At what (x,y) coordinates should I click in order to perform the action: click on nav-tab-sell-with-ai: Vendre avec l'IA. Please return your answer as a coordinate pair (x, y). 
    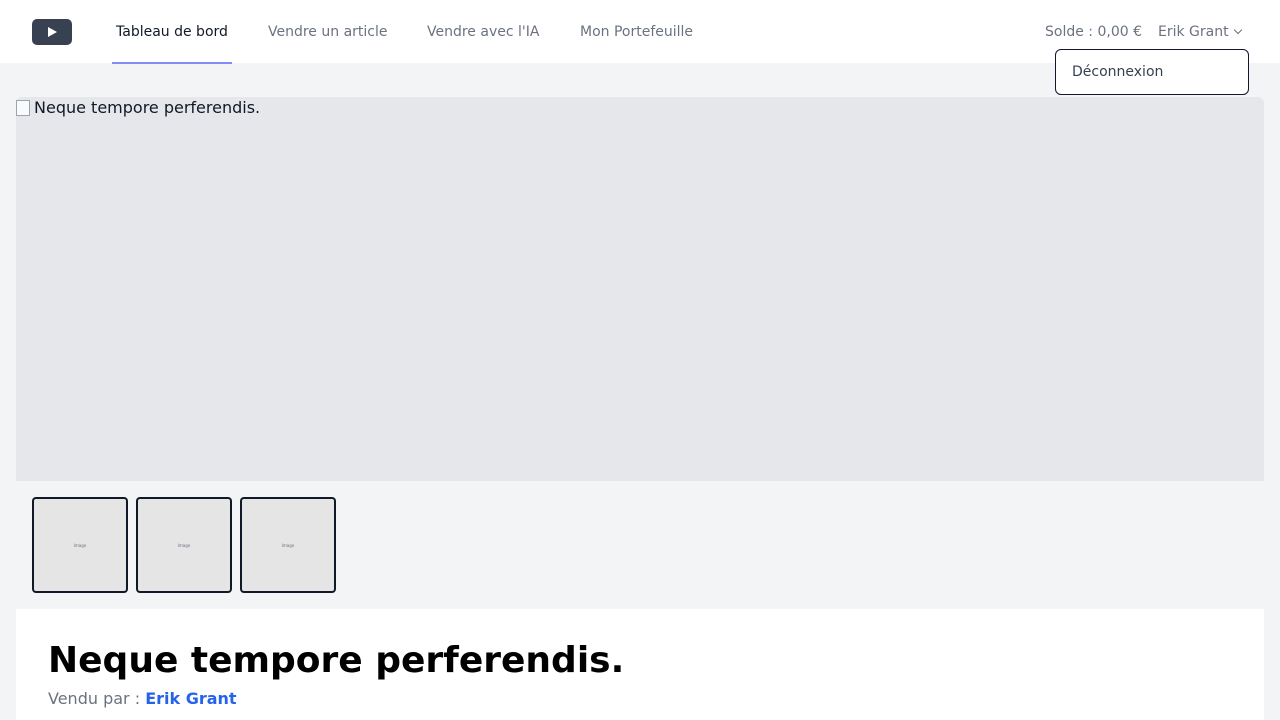
    Looking at the image, I should click on (483, 32).